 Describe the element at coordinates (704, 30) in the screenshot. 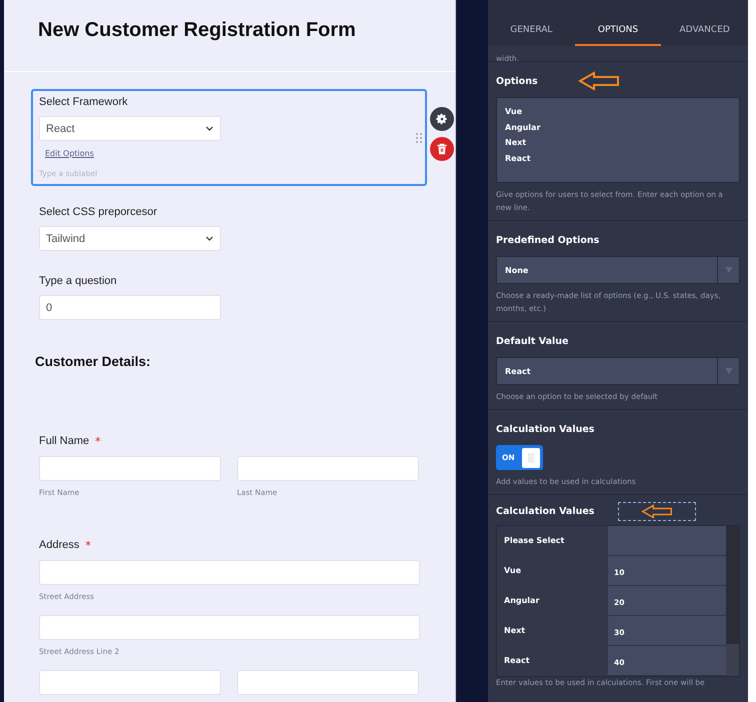

I see `tab: ADVANCED` at that location.